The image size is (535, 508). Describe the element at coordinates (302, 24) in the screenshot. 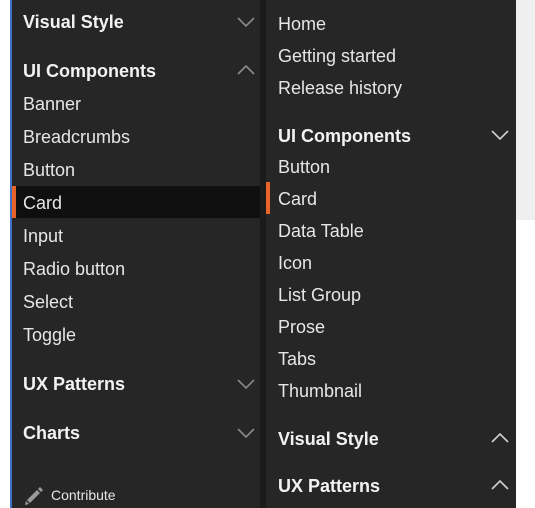

I see `right-nav-link-home: Home` at that location.